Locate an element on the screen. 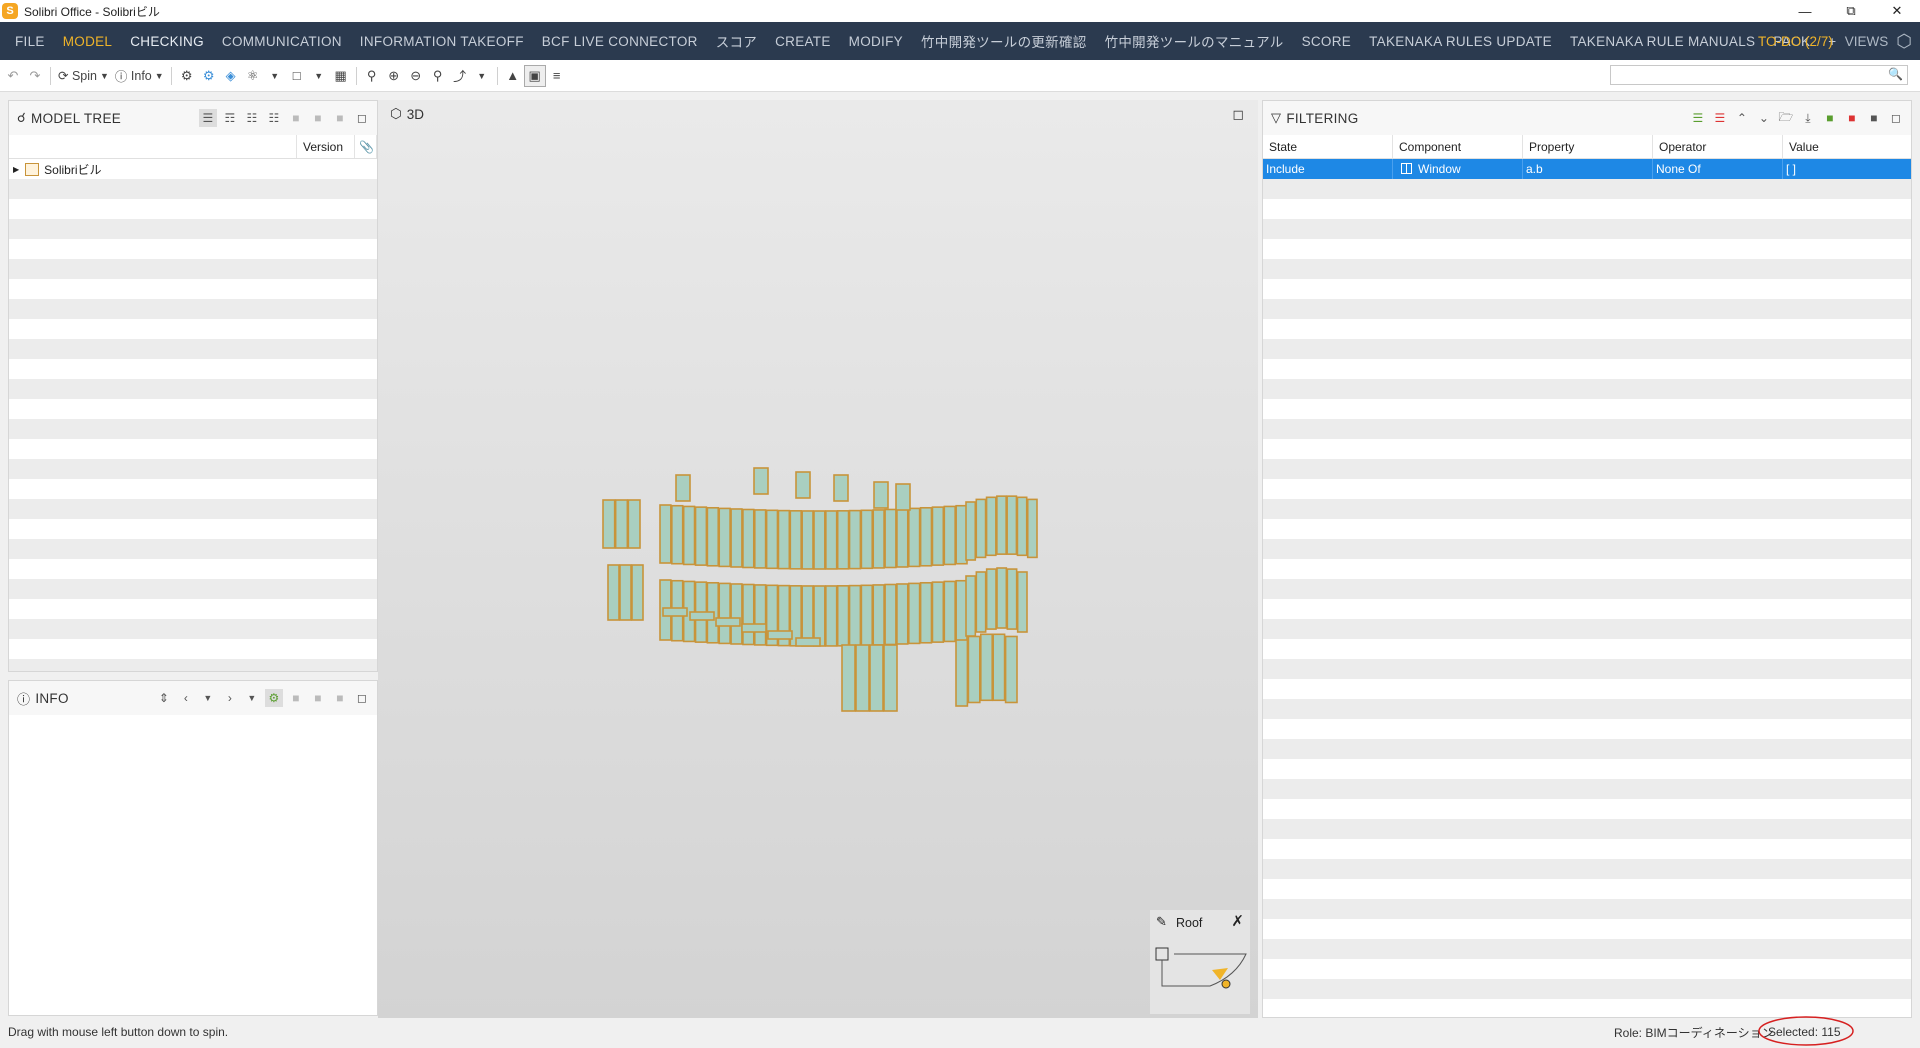  tree-view-icon: ☰ is located at coordinates (208, 118).